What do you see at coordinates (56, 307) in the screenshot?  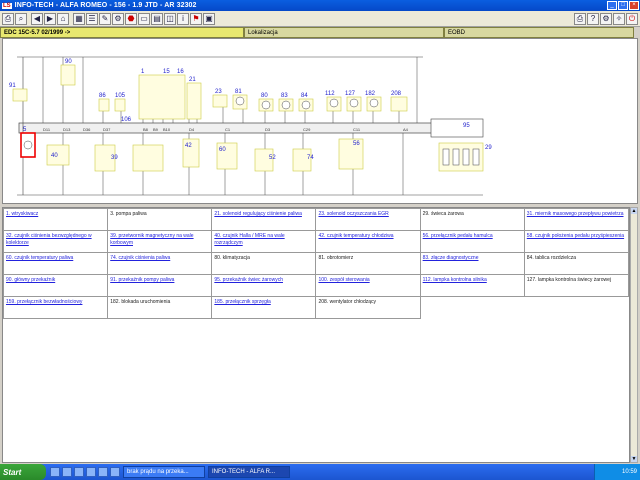 I see `component-cell: 159. przełącznik bezwładnościowy` at bounding box center [56, 307].